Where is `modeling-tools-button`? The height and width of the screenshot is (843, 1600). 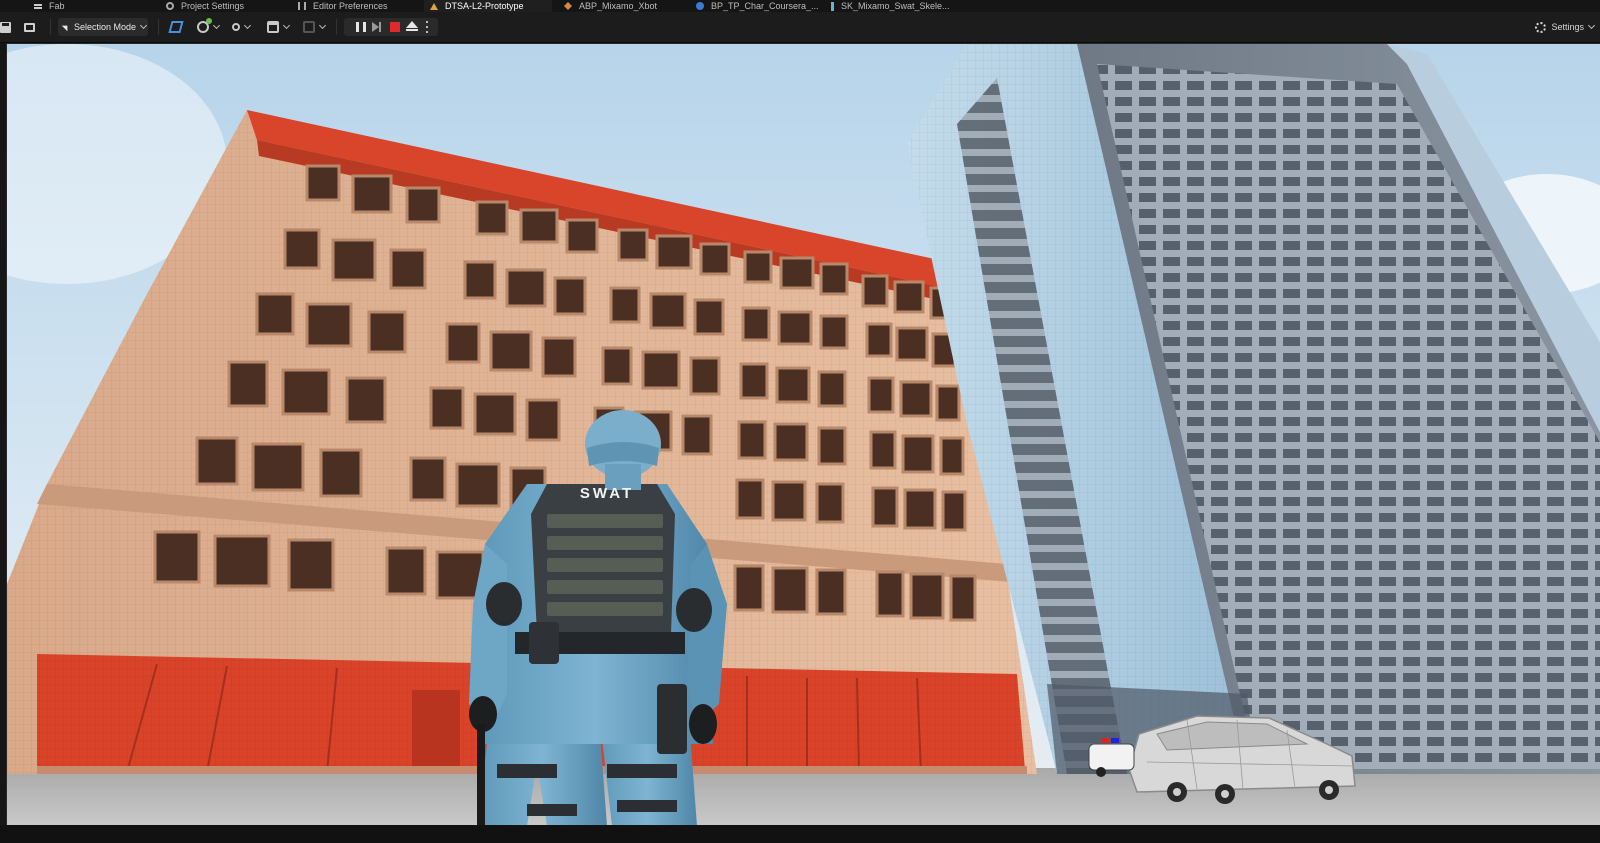
modeling-tools-button is located at coordinates (176, 27).